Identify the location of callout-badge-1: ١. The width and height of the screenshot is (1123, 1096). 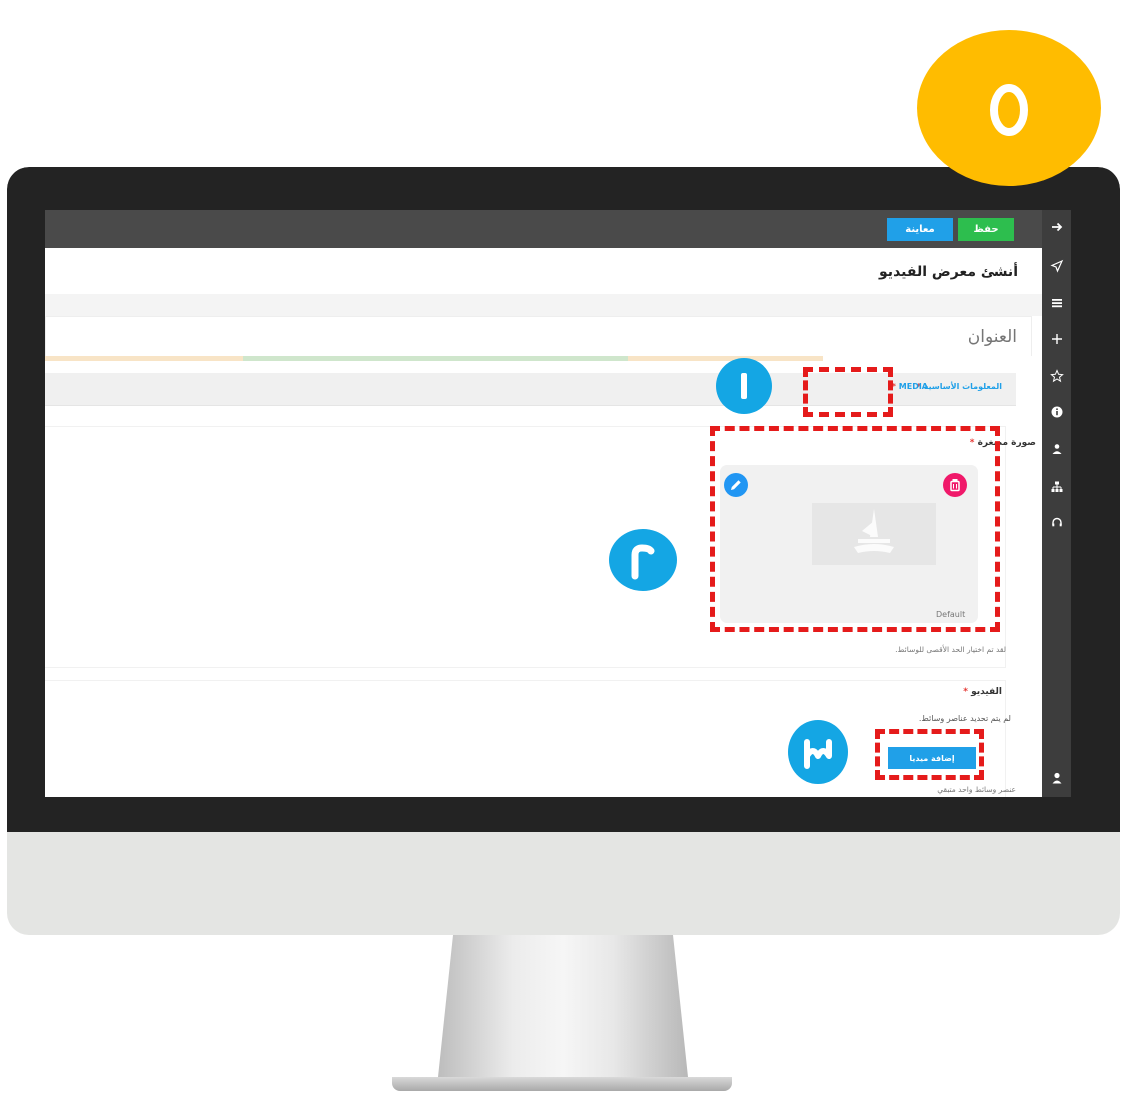
(744, 386).